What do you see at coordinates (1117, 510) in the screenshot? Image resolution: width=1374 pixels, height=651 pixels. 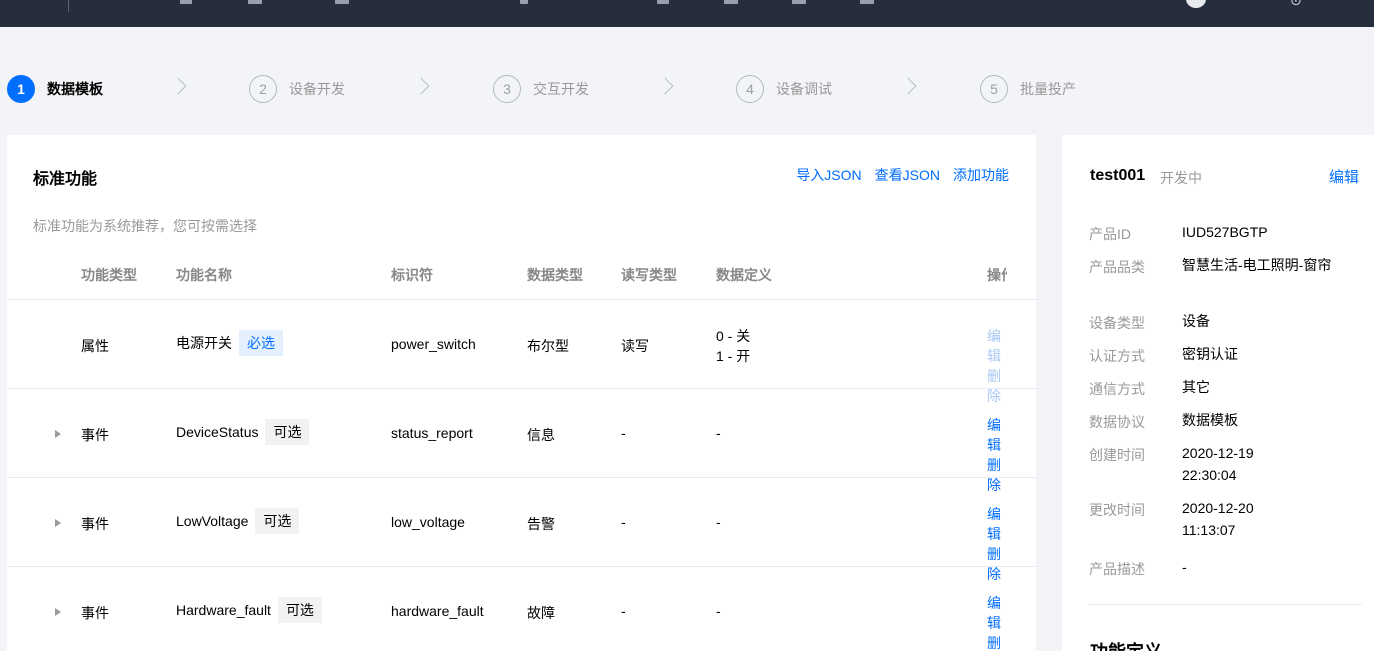 I see `info-label: 更改时间` at bounding box center [1117, 510].